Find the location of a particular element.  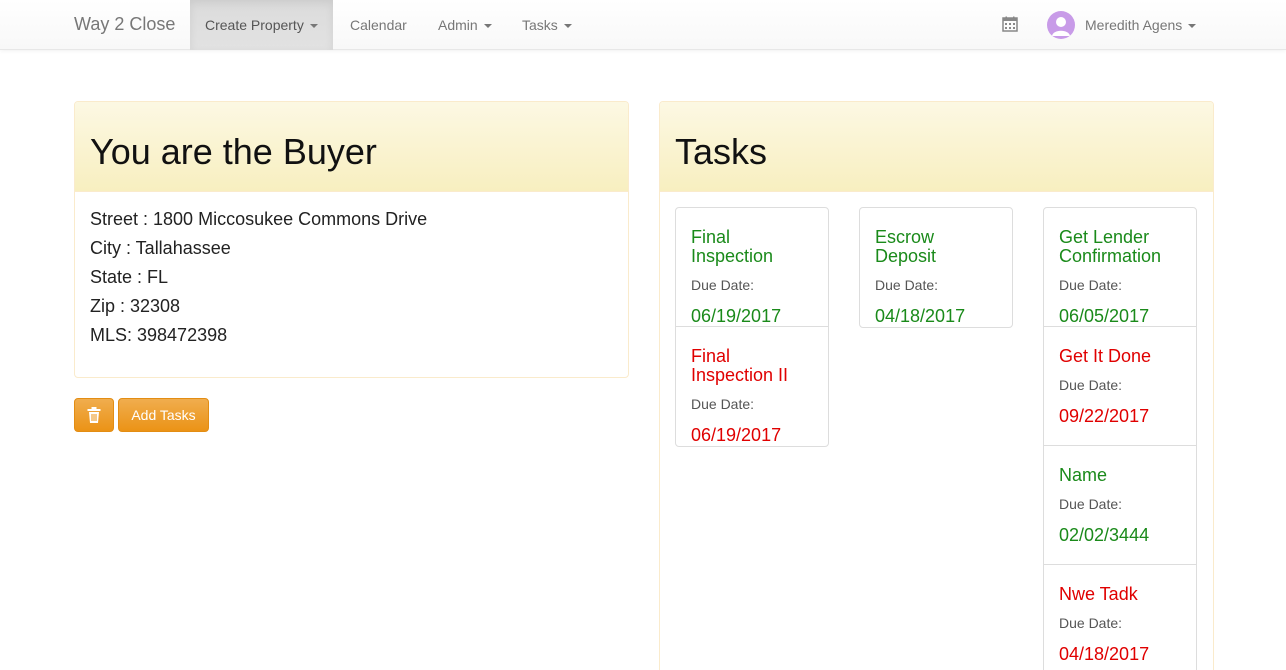

nav-admin: Admin is located at coordinates (465, 25).